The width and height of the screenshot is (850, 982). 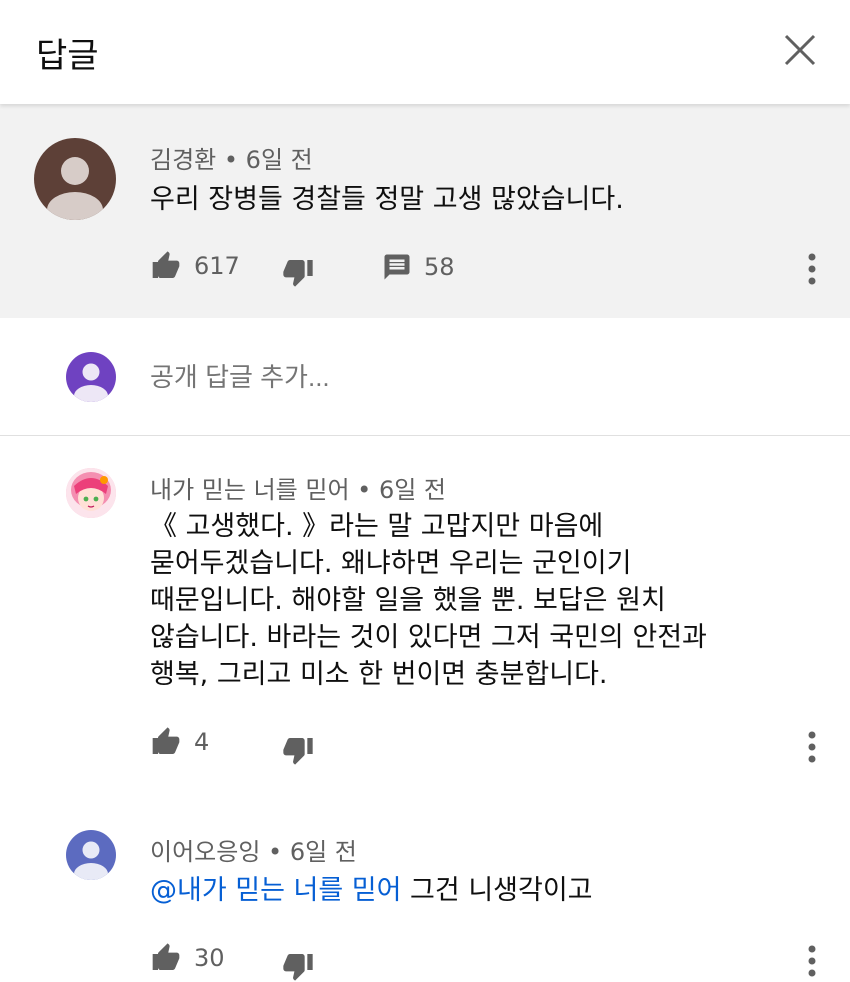 I want to click on comment-author: 김경환, so click(x=183, y=160).